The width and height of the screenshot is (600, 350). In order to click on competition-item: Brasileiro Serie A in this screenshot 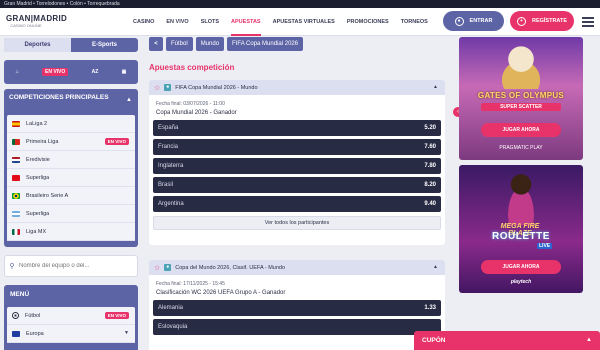, I will do `click(71, 196)`.